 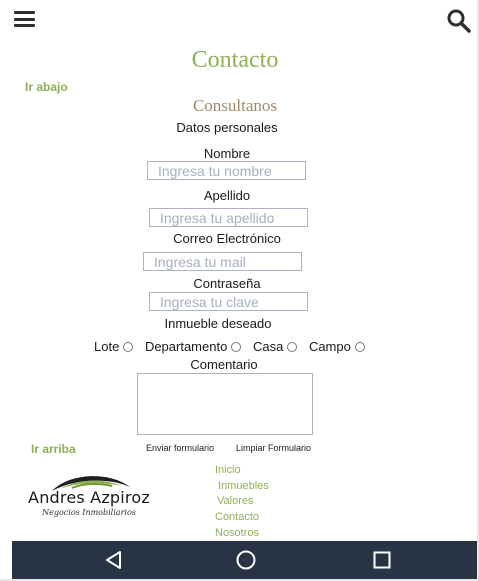 What do you see at coordinates (226, 170) in the screenshot?
I see `name-field` at bounding box center [226, 170].